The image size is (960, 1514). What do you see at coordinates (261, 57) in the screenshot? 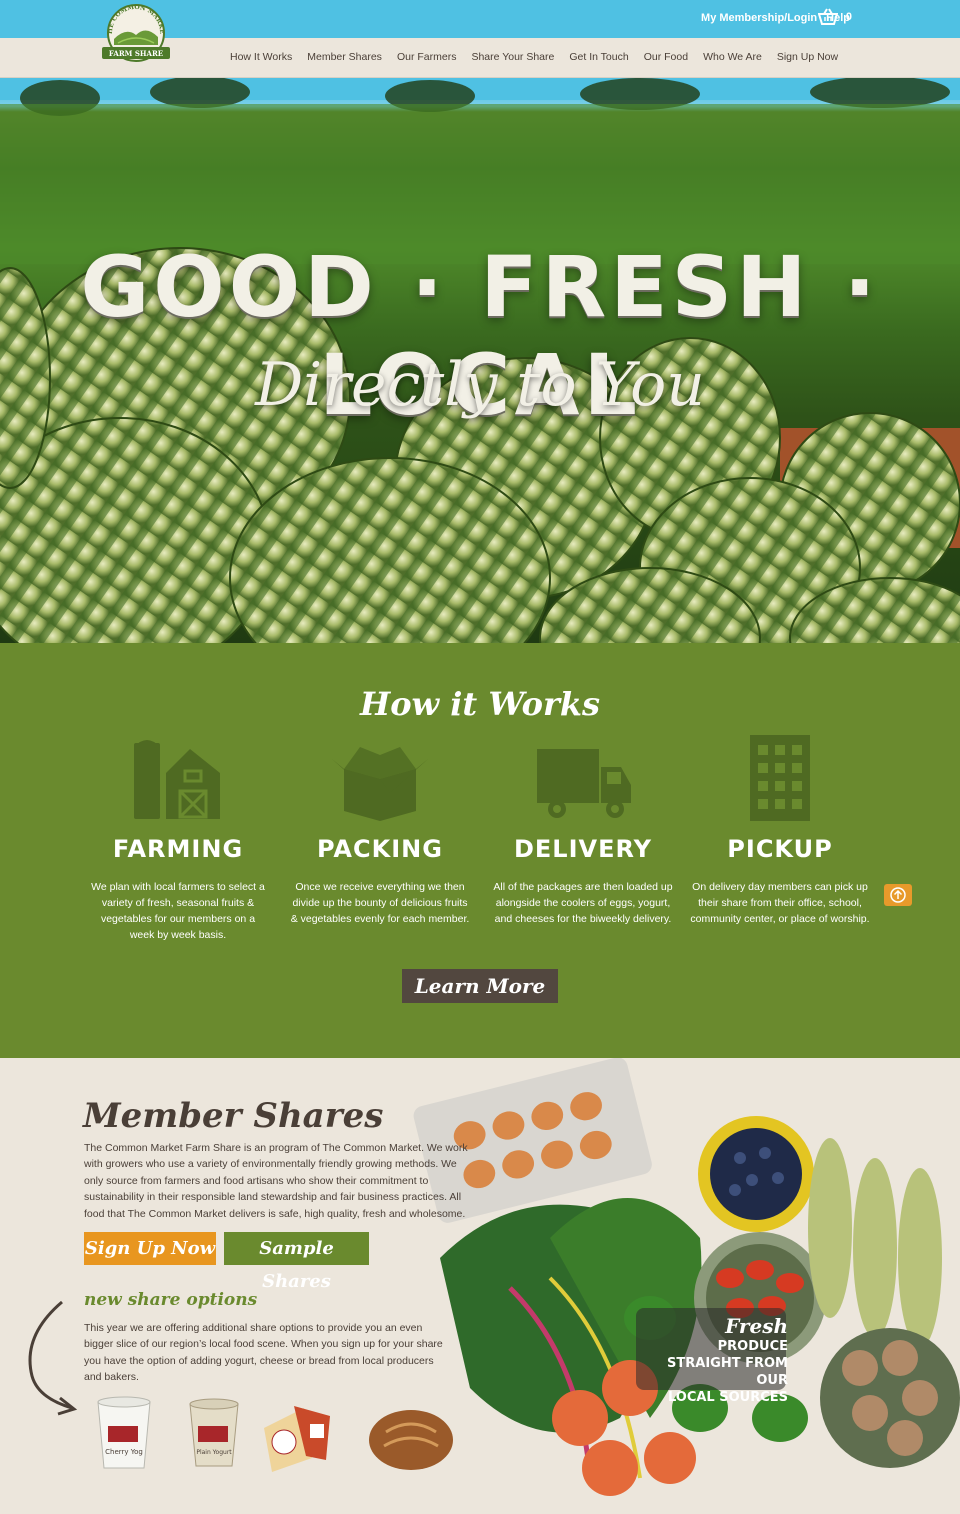
I see `nav-how-it-works: How It Works` at bounding box center [261, 57].